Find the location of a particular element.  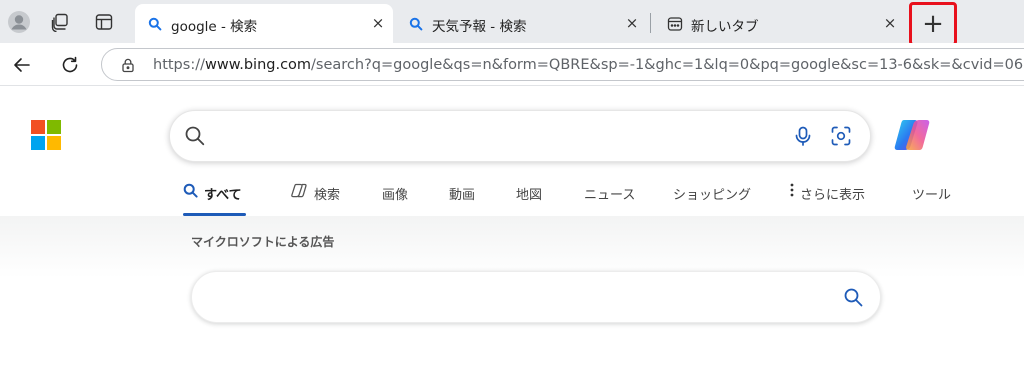

copilot-search-icon is located at coordinates (299, 190).